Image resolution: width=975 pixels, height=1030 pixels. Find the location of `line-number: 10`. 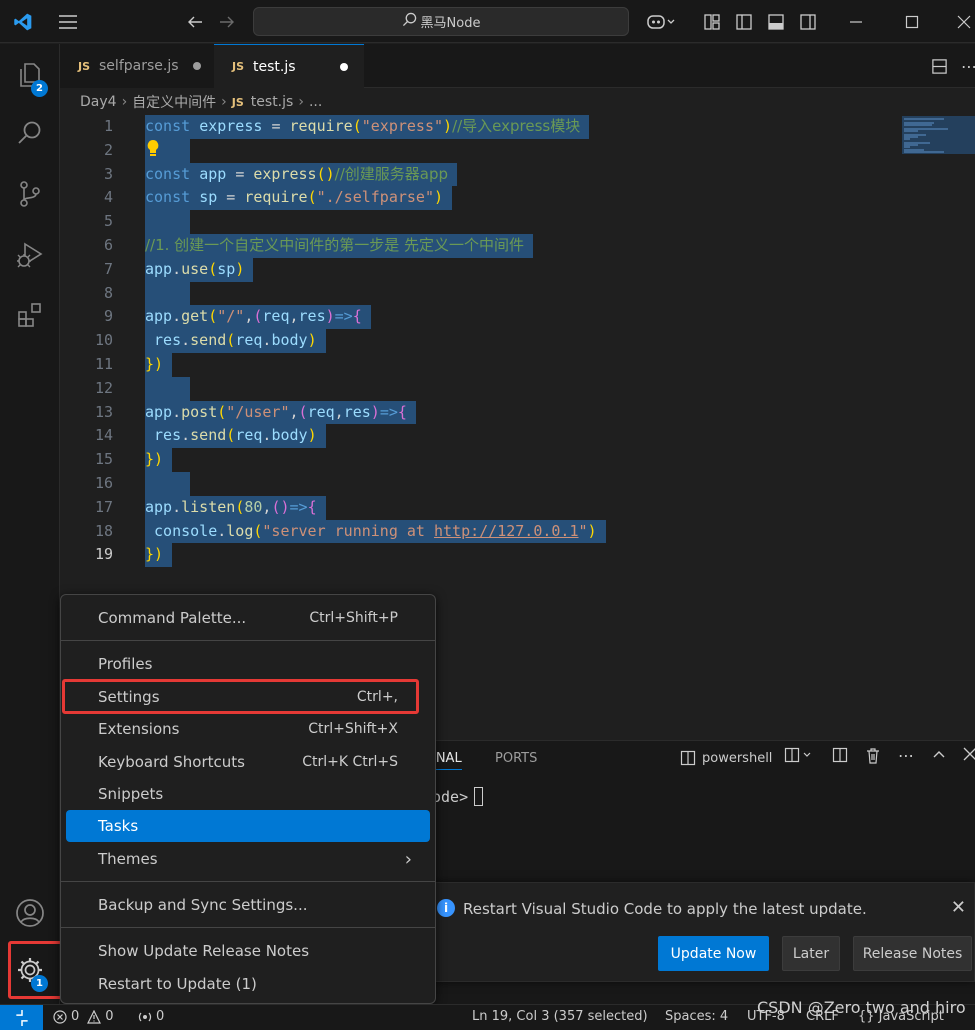

line-number: 10 is located at coordinates (103, 340).